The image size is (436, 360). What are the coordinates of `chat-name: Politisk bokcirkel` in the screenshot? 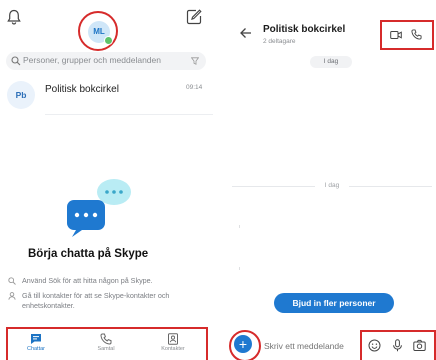 It's located at (82, 89).